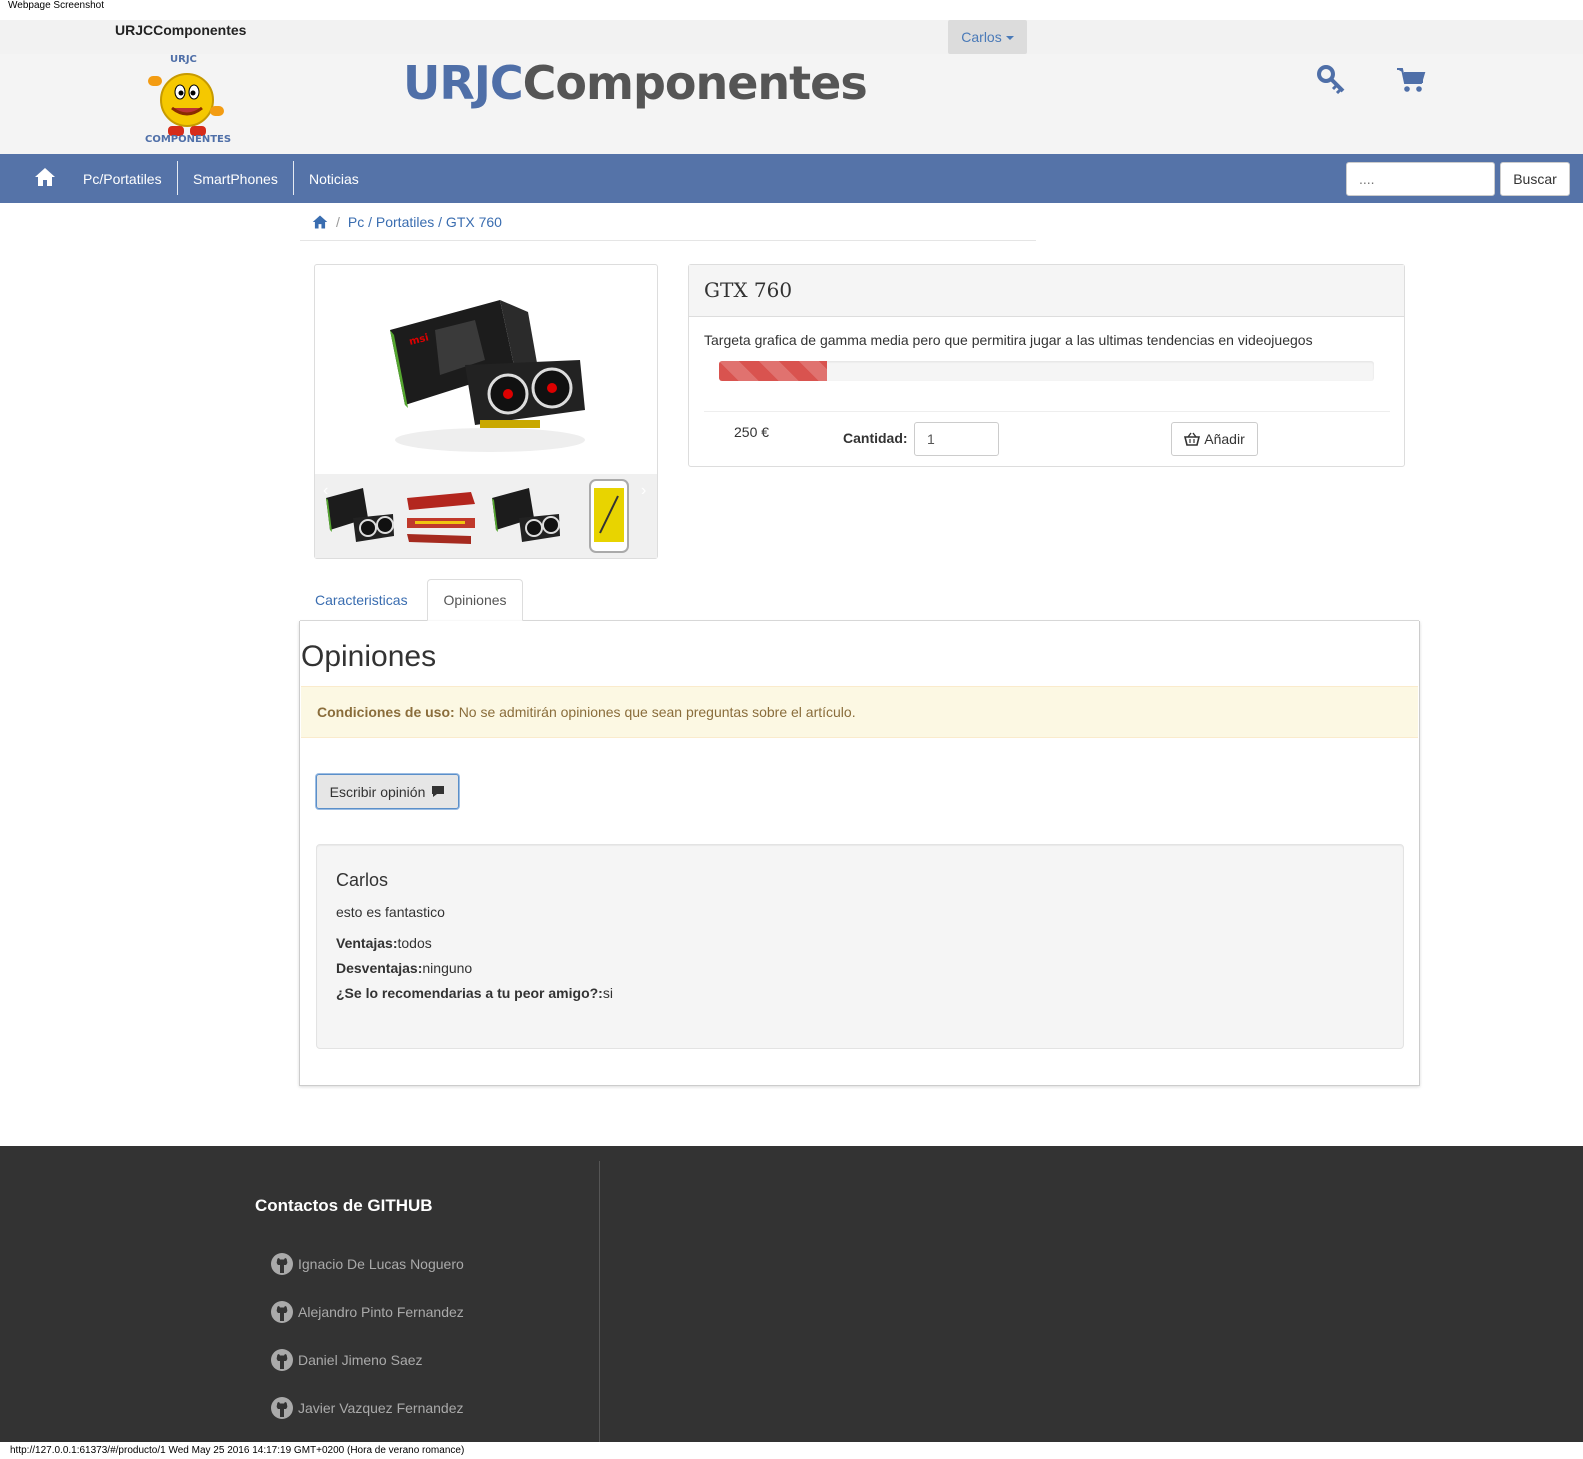  What do you see at coordinates (695, 83) in the screenshot?
I see `logo-title-componentes: Componentes` at bounding box center [695, 83].